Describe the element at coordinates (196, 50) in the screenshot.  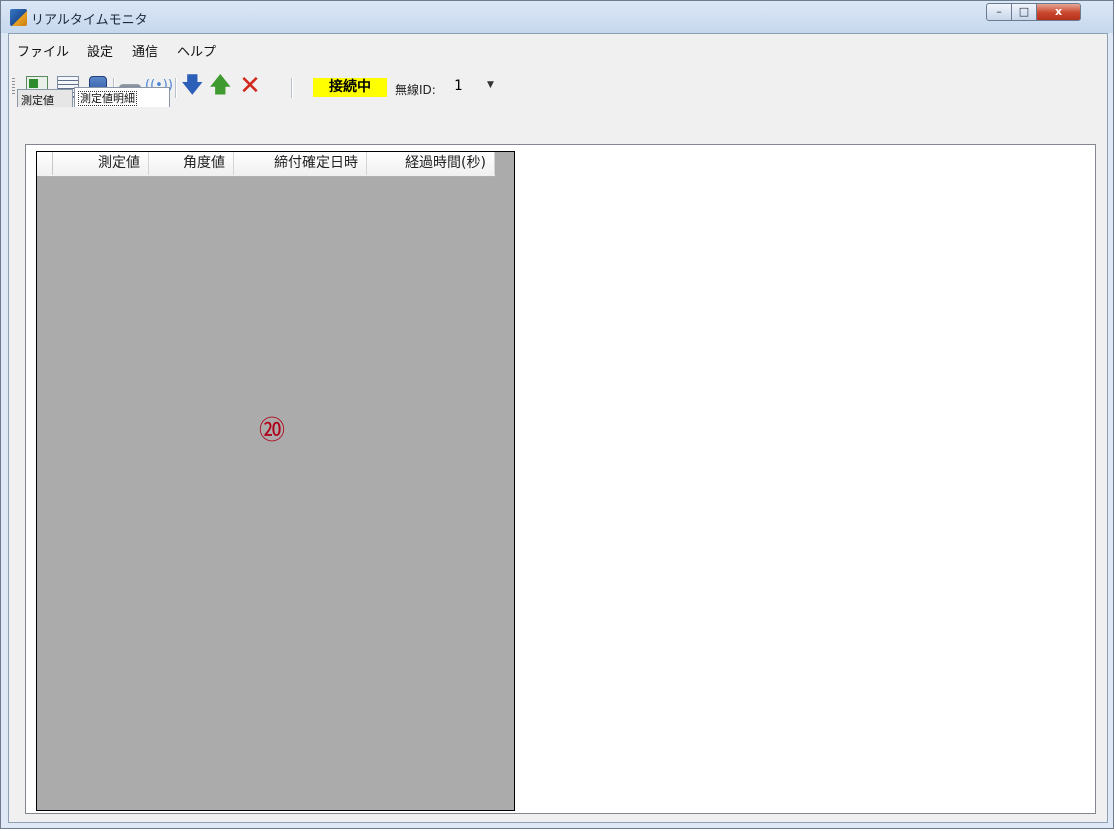
I see `menu-help: ヘルプ` at that location.